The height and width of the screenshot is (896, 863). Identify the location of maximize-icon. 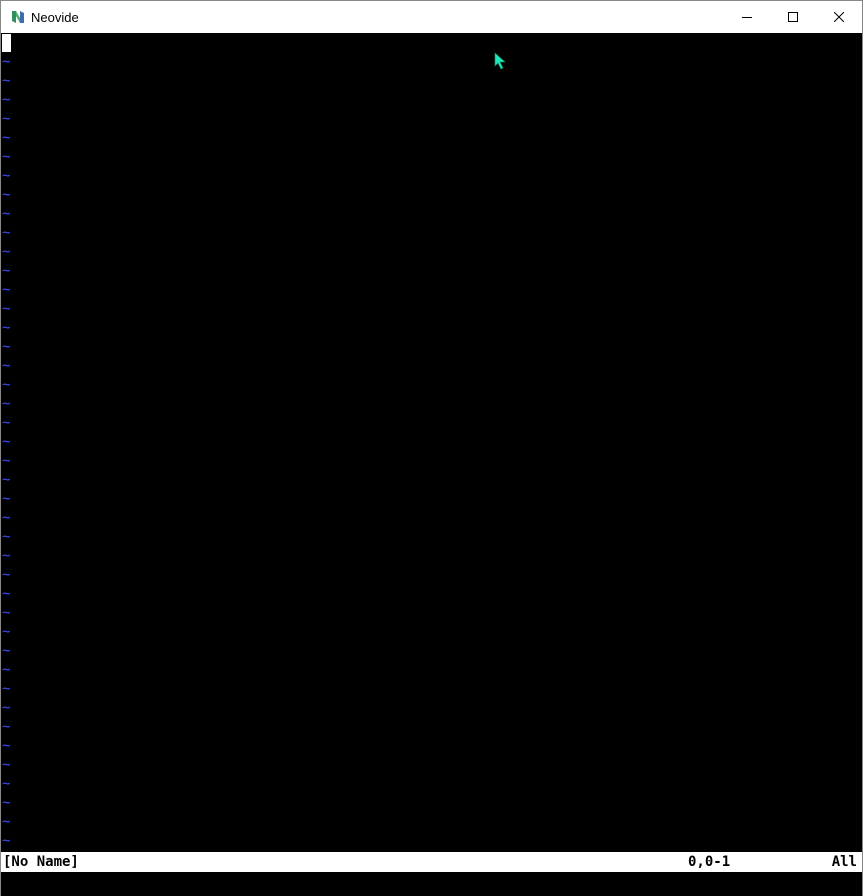
(793, 17).